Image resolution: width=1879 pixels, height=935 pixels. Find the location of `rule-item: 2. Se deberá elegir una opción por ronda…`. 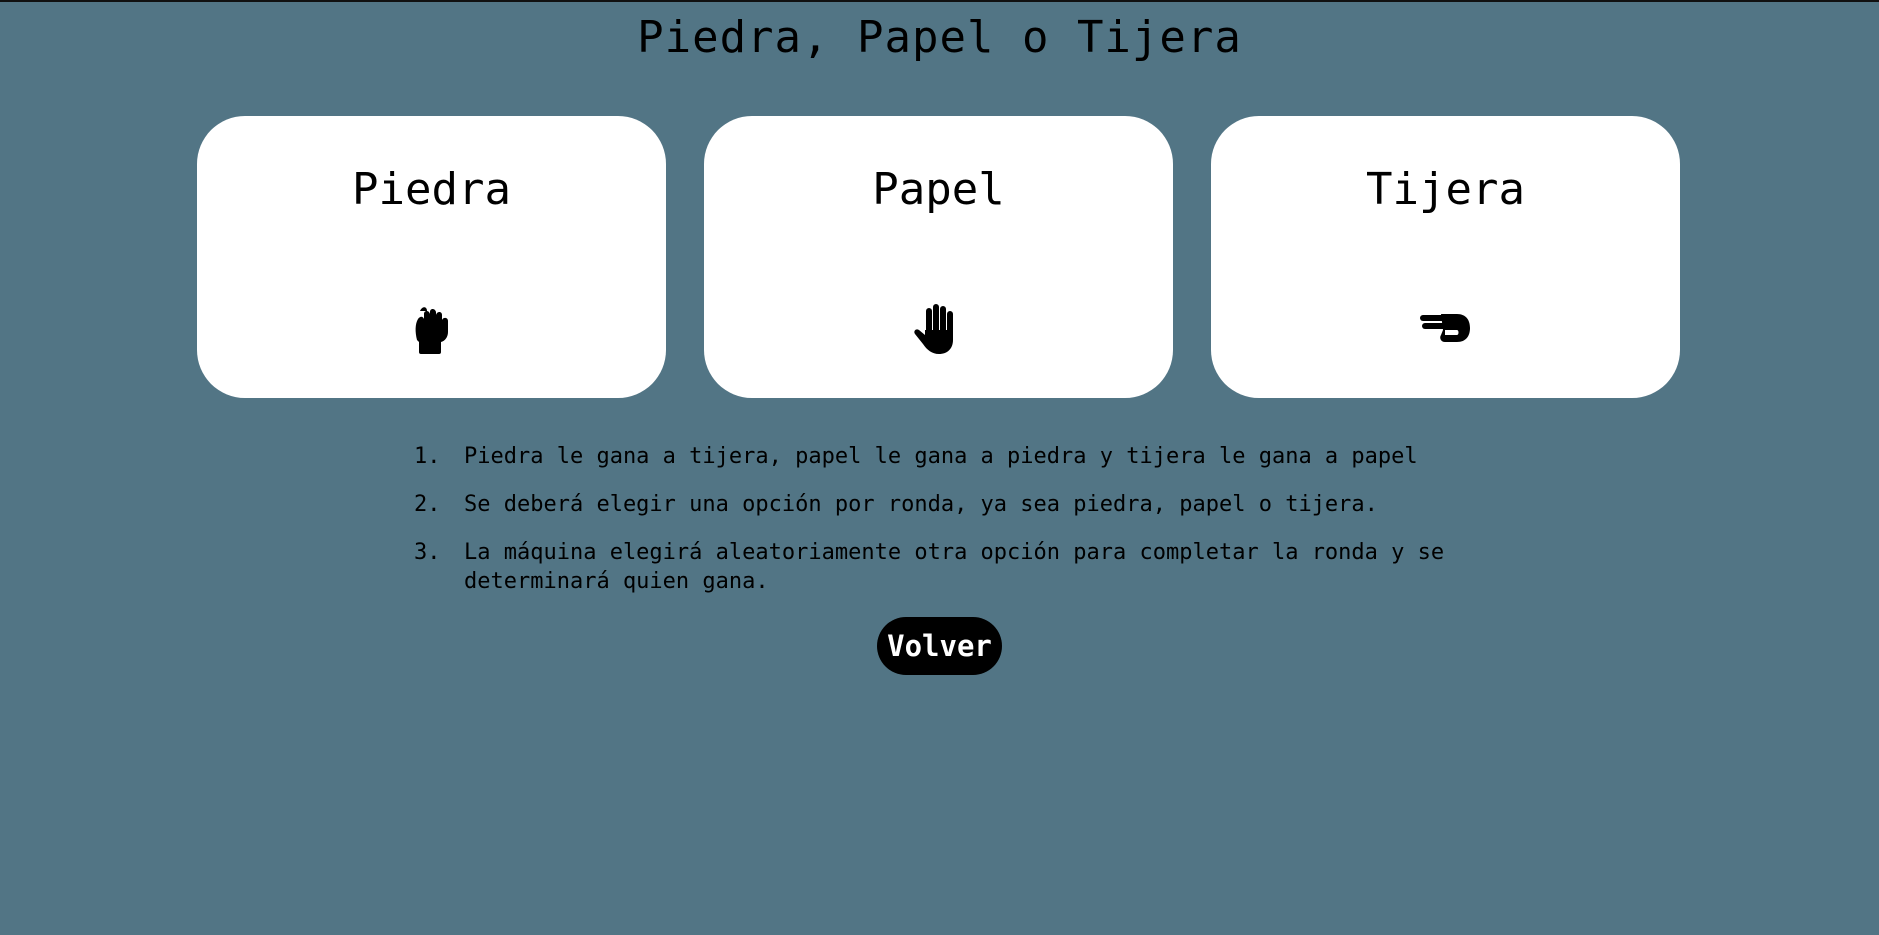

rule-item: 2. Se deberá elegir una opción por ronda… is located at coordinates (932, 504).